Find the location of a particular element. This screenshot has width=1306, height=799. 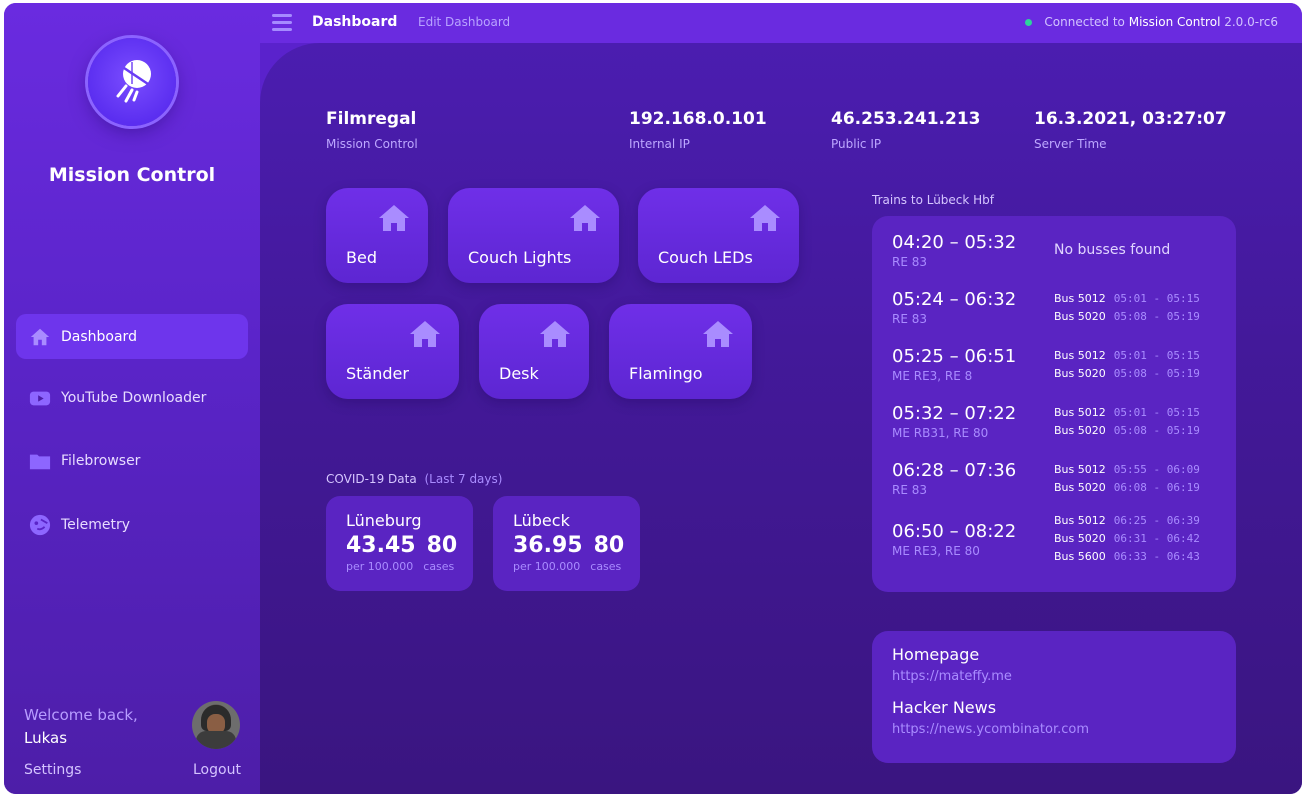

stat-label: Internal IP is located at coordinates (659, 144).